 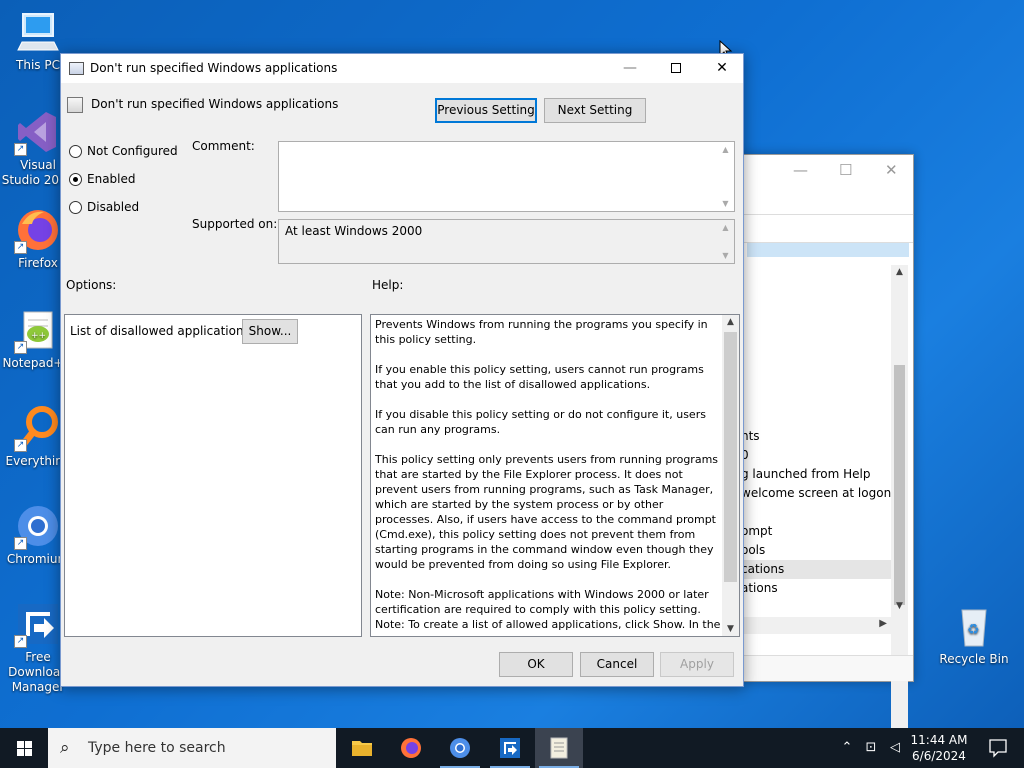 I want to click on chromium-icon, so click(x=460, y=748).